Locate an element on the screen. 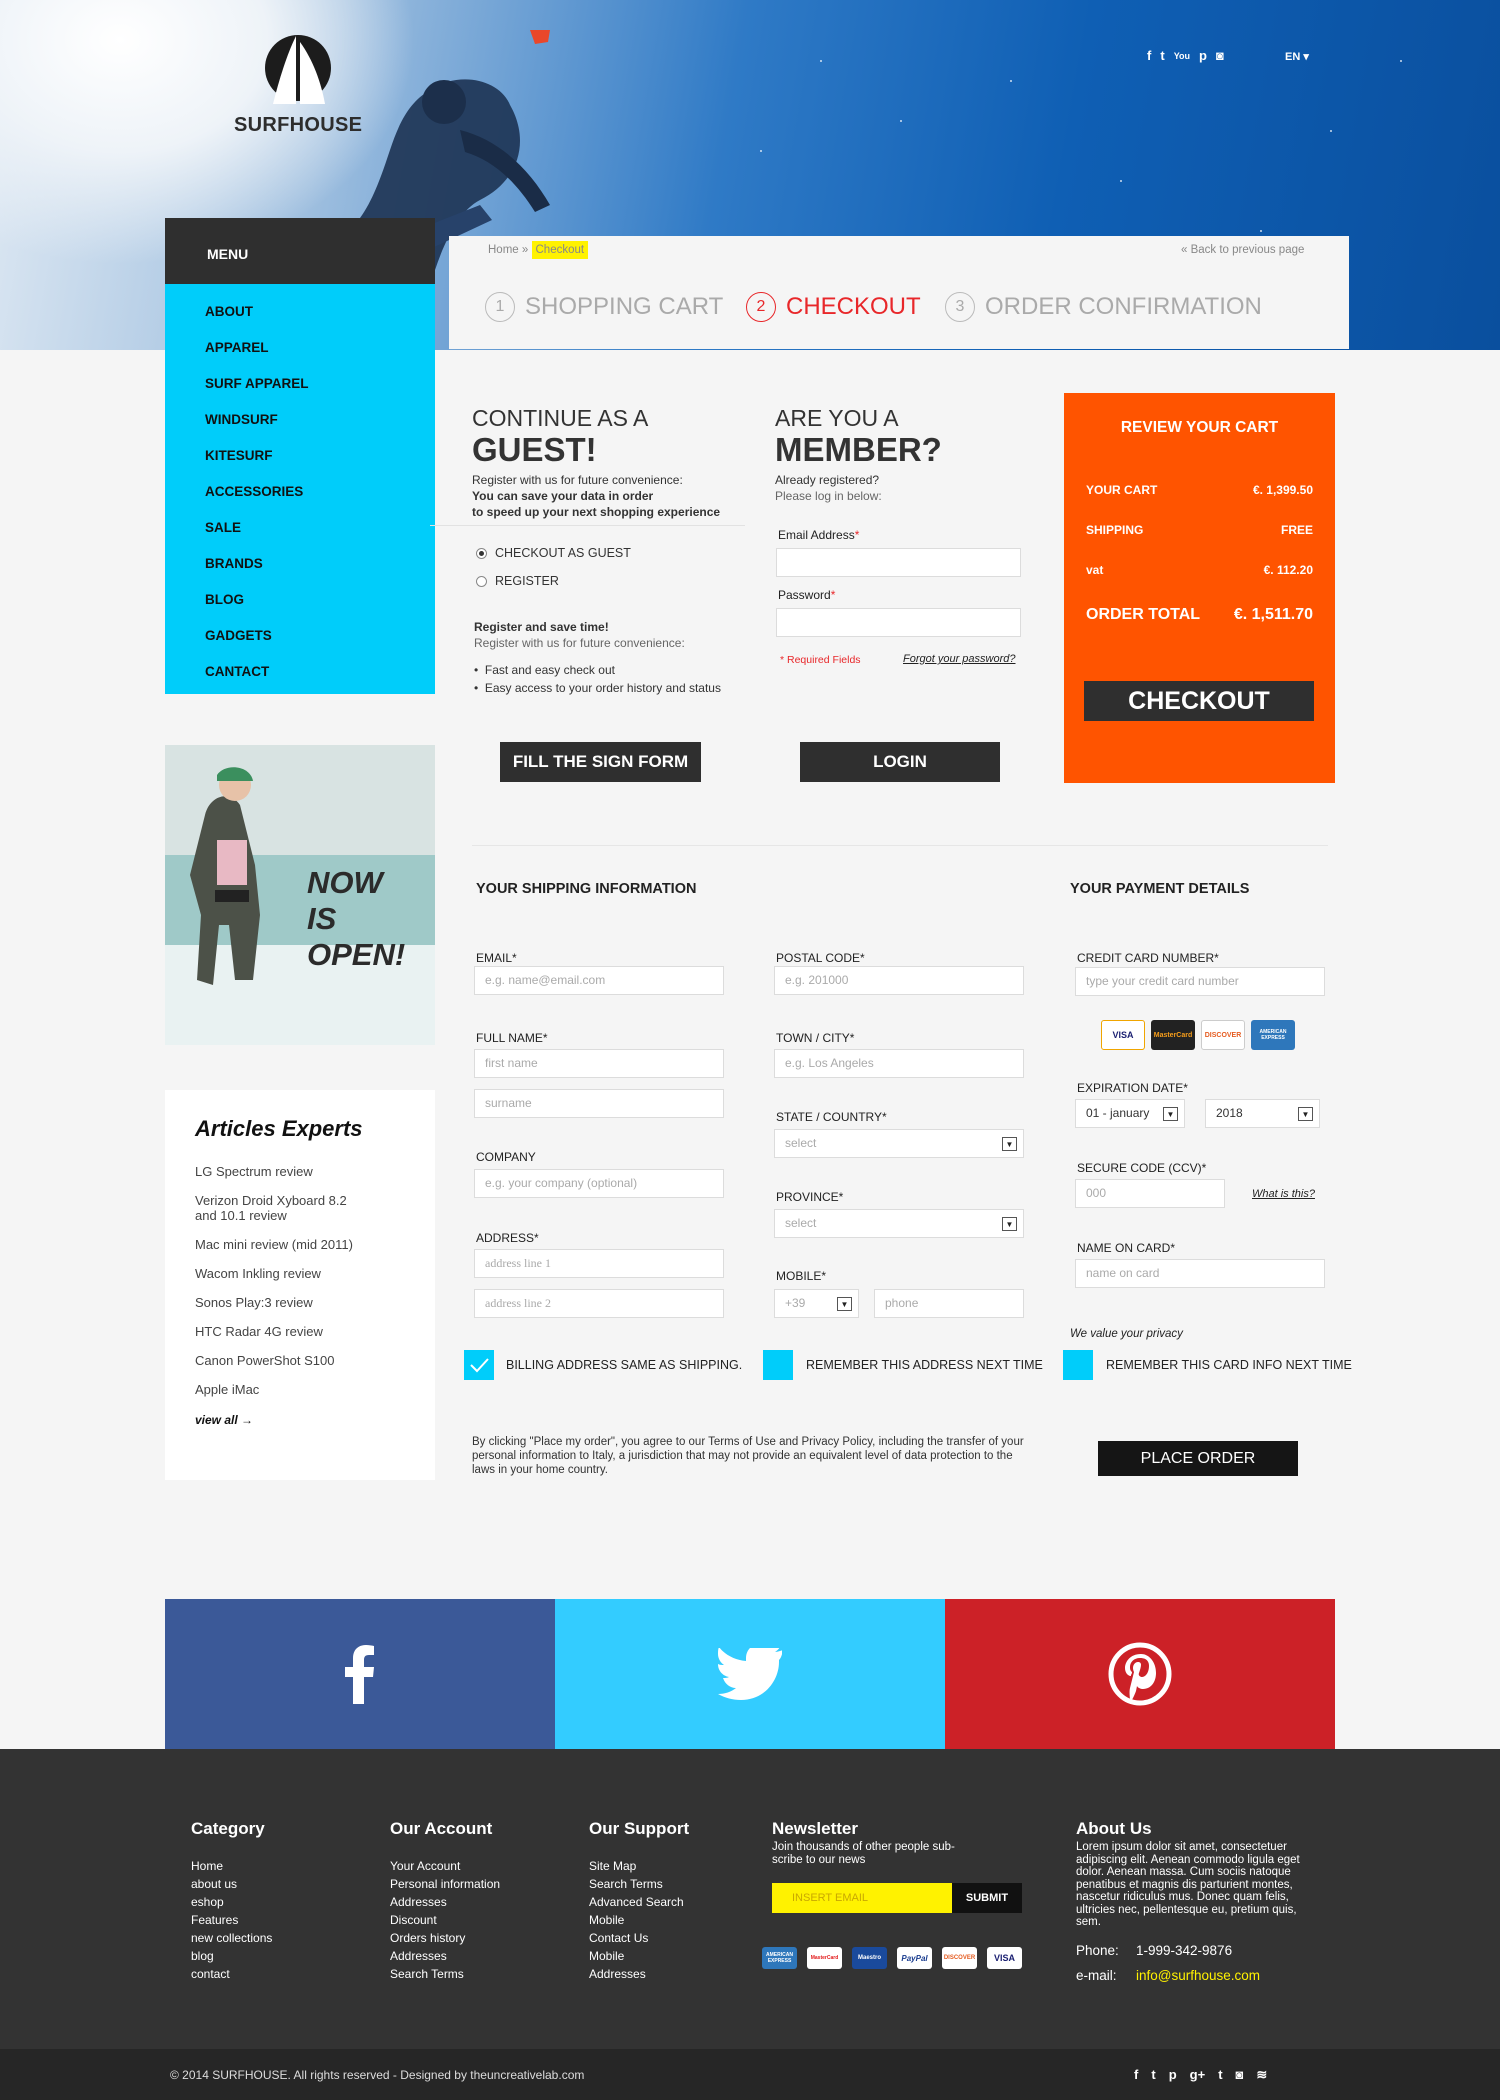  footer-link: Orders history is located at coordinates (445, 1938).